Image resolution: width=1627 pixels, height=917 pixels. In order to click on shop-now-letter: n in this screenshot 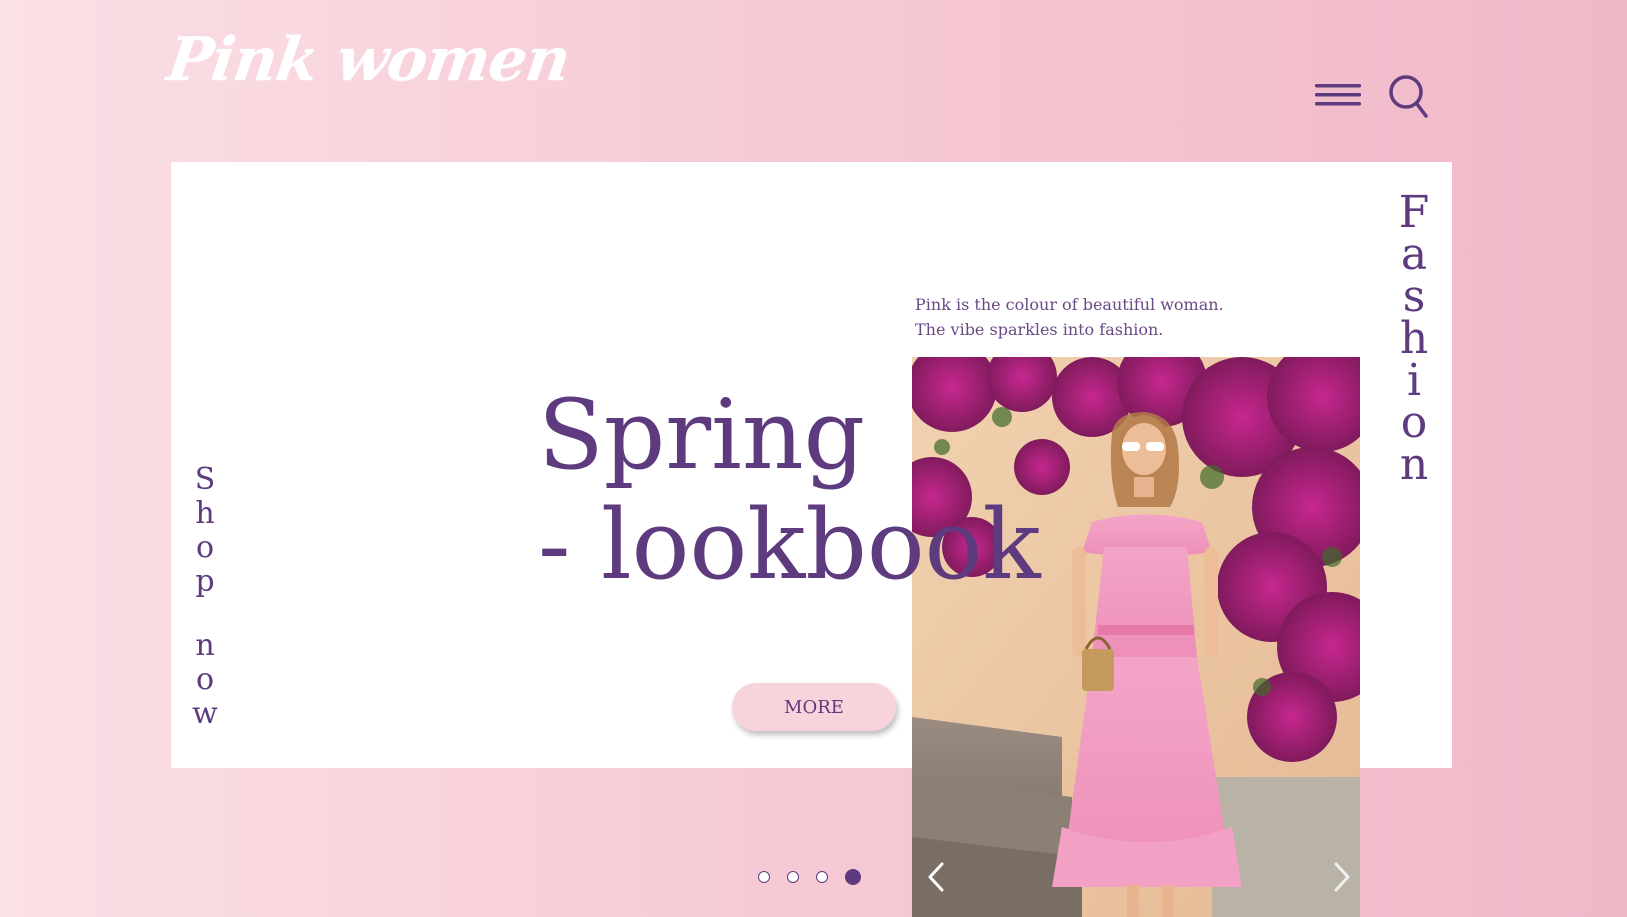, I will do `click(205, 645)`.